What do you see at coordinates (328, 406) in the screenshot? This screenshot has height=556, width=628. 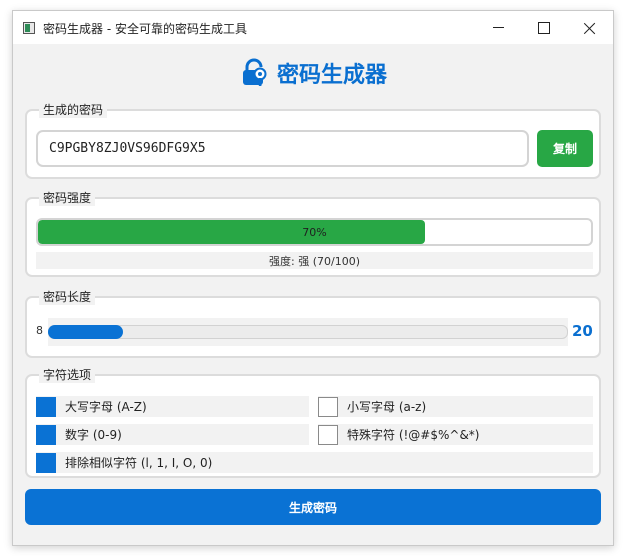 I see `lowercase-checkbox` at bounding box center [328, 406].